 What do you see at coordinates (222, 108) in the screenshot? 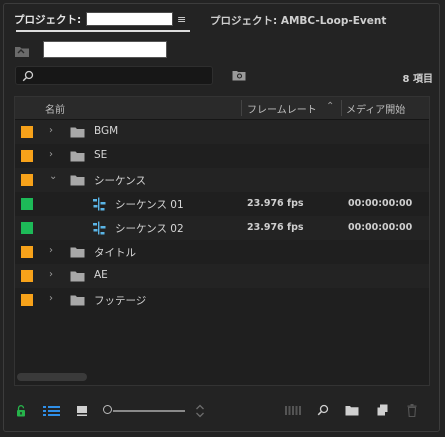
I see `list-header: 名前 フレームレート ⌃ メディア開始` at bounding box center [222, 108].